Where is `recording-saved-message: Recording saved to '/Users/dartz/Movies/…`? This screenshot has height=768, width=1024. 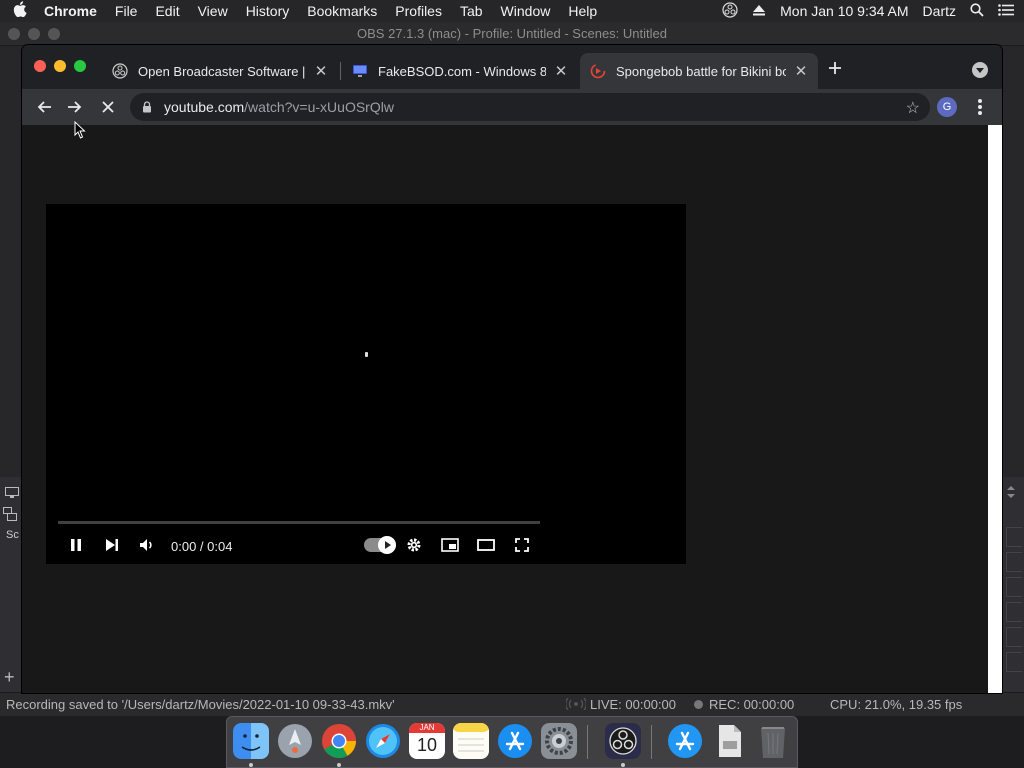 recording-saved-message: Recording saved to '/Users/dartz/Movies/… is located at coordinates (200, 704).